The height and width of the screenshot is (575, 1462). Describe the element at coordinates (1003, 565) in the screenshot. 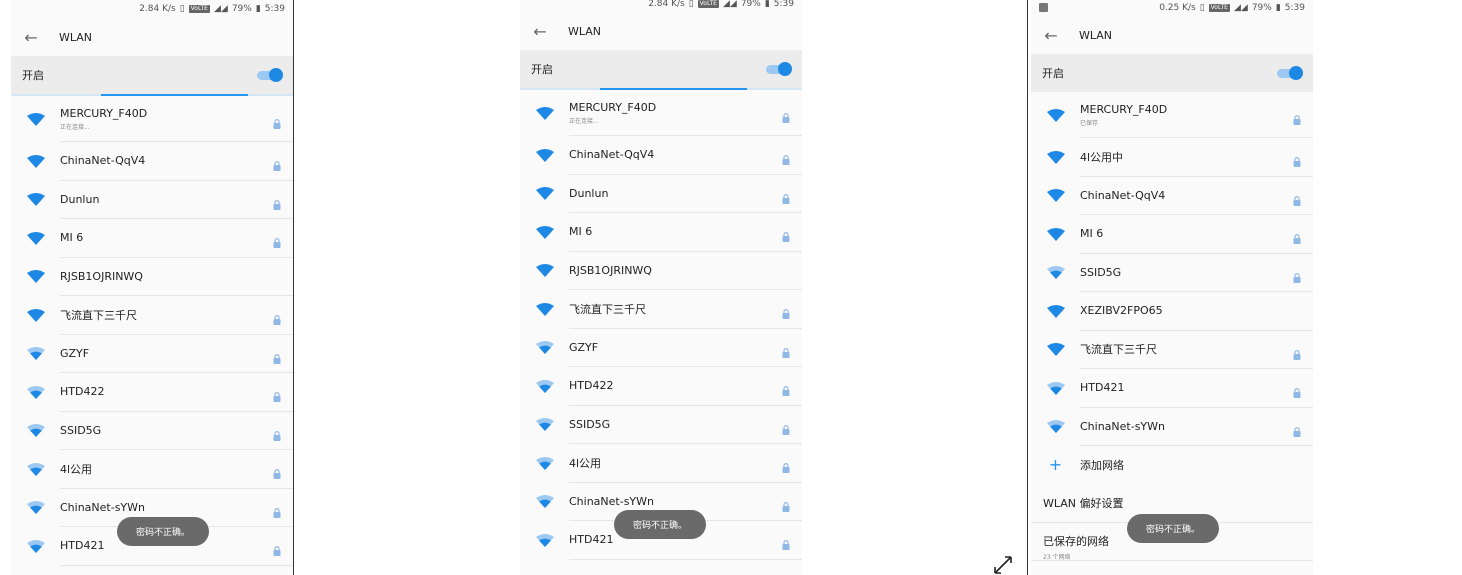

I see `expand-arrows-icon` at that location.